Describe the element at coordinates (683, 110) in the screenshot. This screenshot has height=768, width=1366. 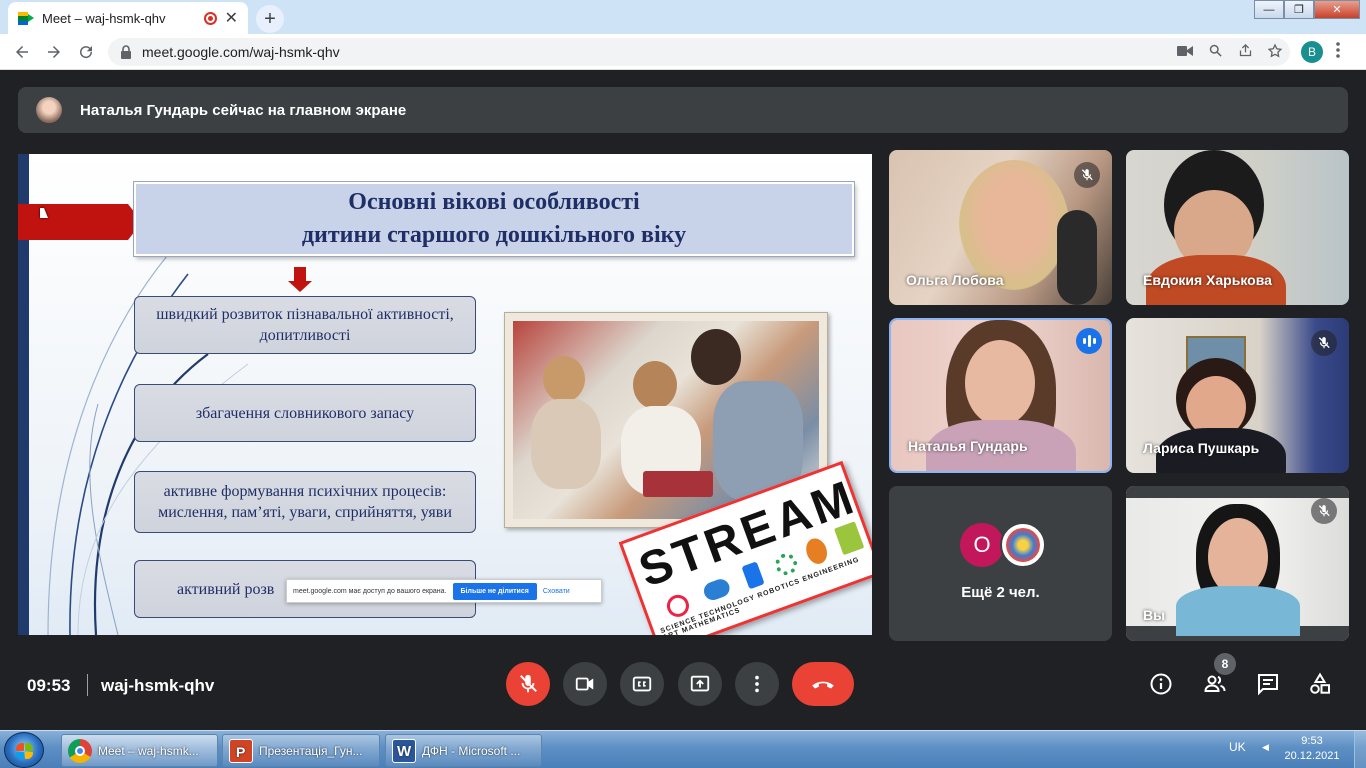
I see `presenter-banner: Наталья Гундарь сейчас на главном экране` at that location.